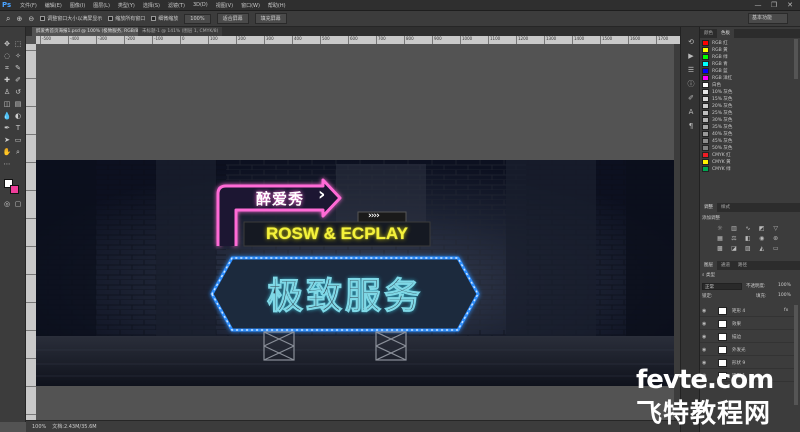  I want to click on swatch-item: 15% 灰色, so click(745, 98).